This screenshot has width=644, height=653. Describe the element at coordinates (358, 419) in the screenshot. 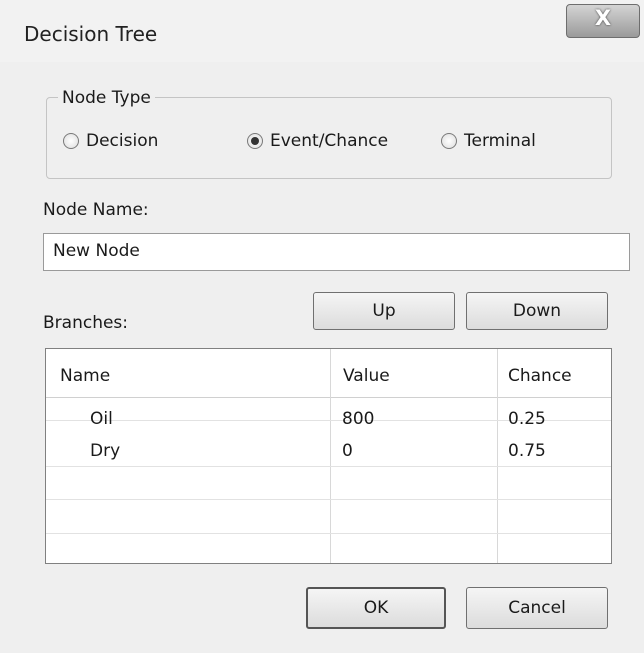

I see `row-value-cell: 800` at that location.